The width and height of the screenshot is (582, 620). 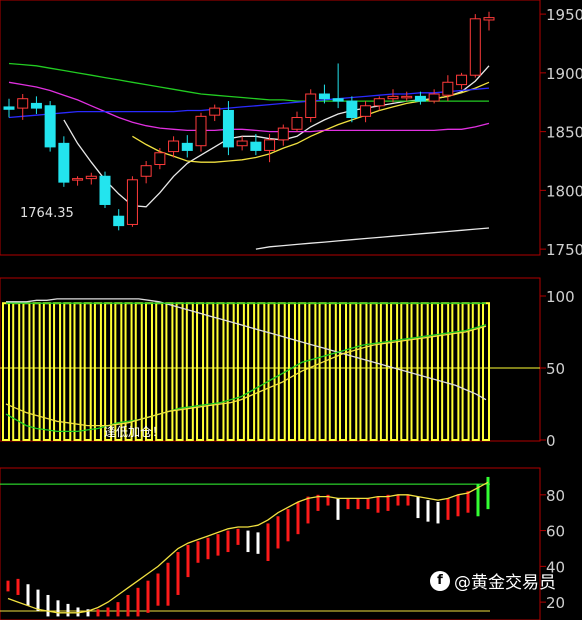 I want to click on osc-tick-label: 0, so click(x=551, y=441).